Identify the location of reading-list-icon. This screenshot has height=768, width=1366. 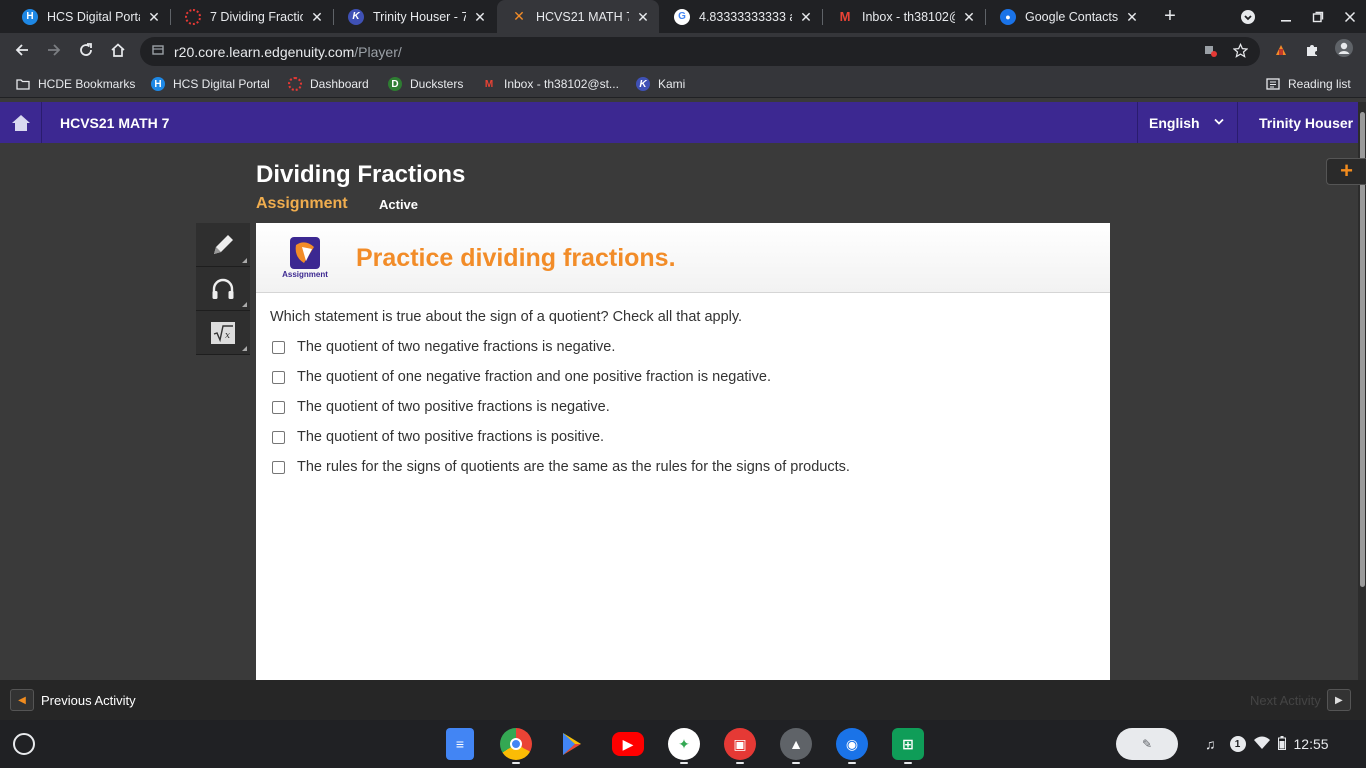
(1273, 84).